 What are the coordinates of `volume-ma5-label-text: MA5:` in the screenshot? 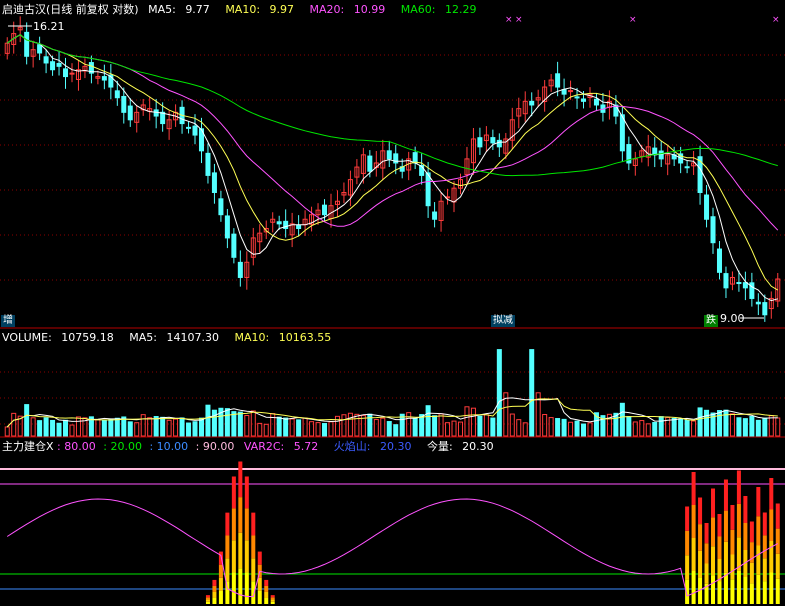 It's located at (143, 337).